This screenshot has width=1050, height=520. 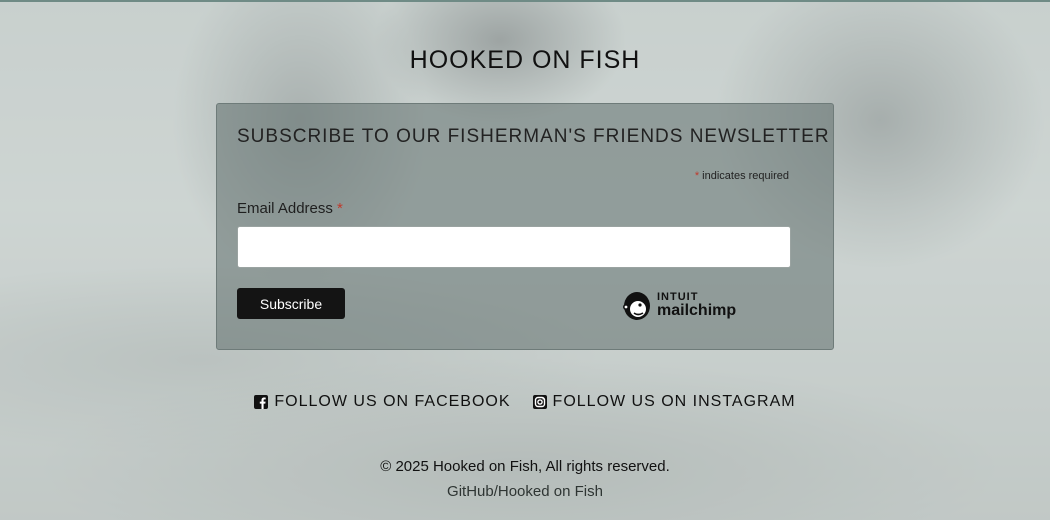 I want to click on required-note-text: indicates required, so click(x=745, y=176).